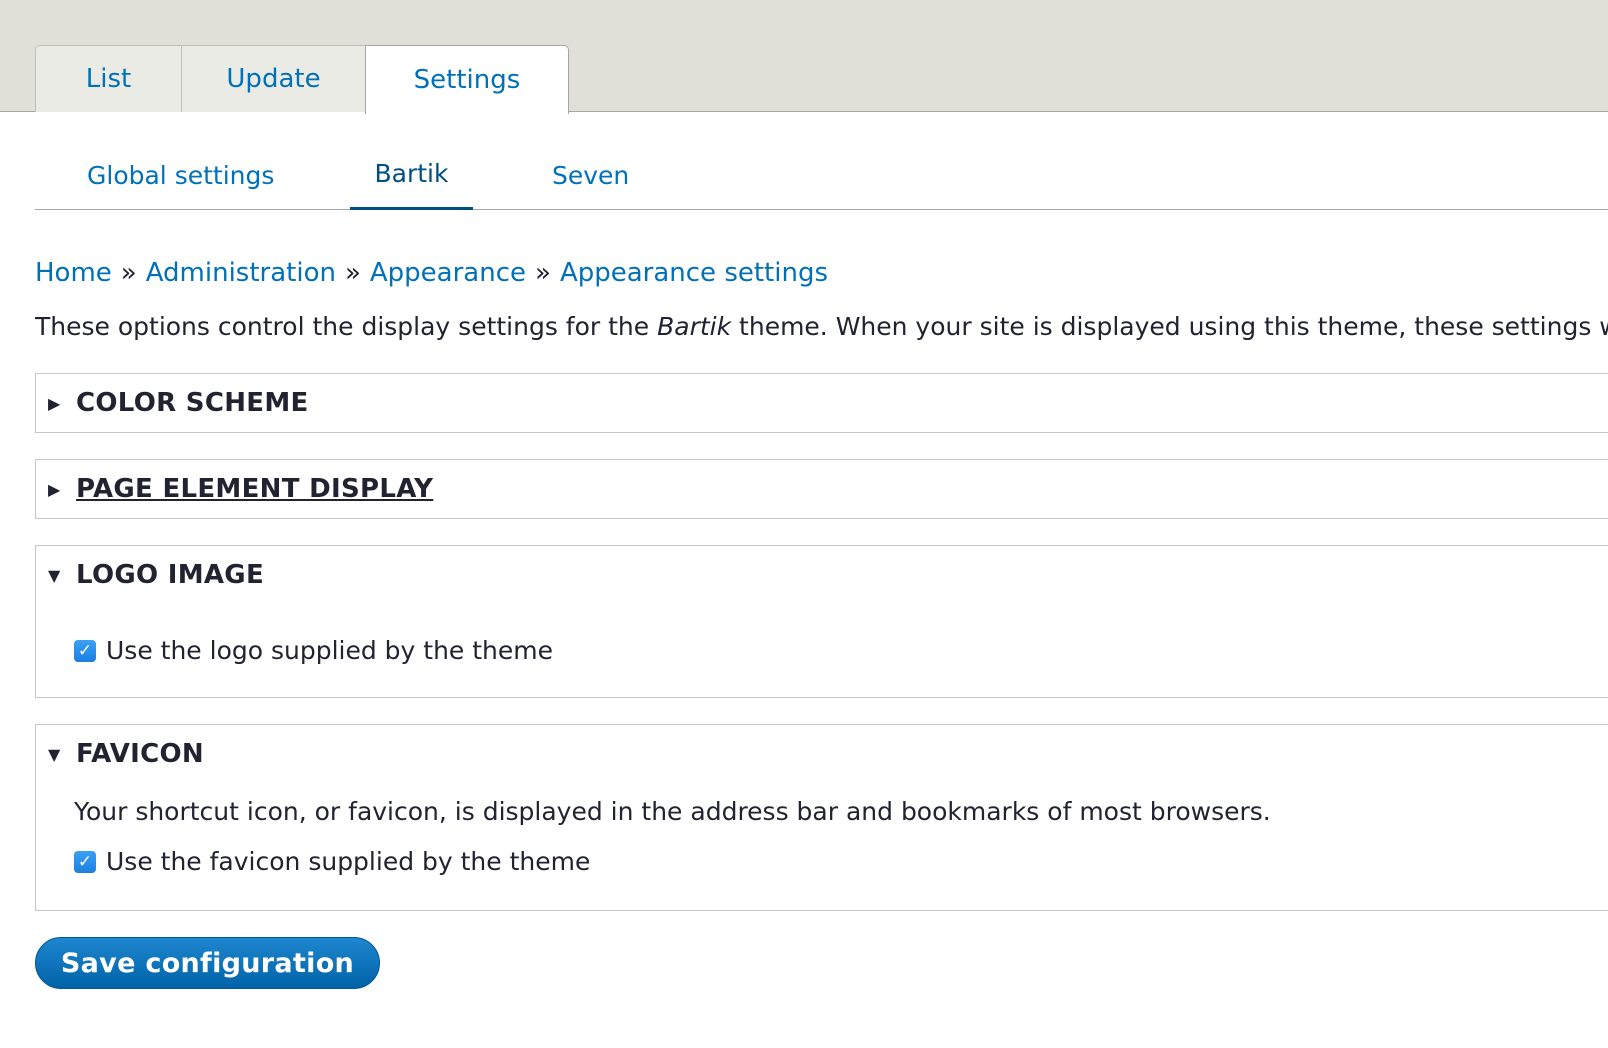 This screenshot has height=1048, width=1608. I want to click on logo-checkbox-row: ✓ Use the logo supplied by the theme, so click(313, 650).